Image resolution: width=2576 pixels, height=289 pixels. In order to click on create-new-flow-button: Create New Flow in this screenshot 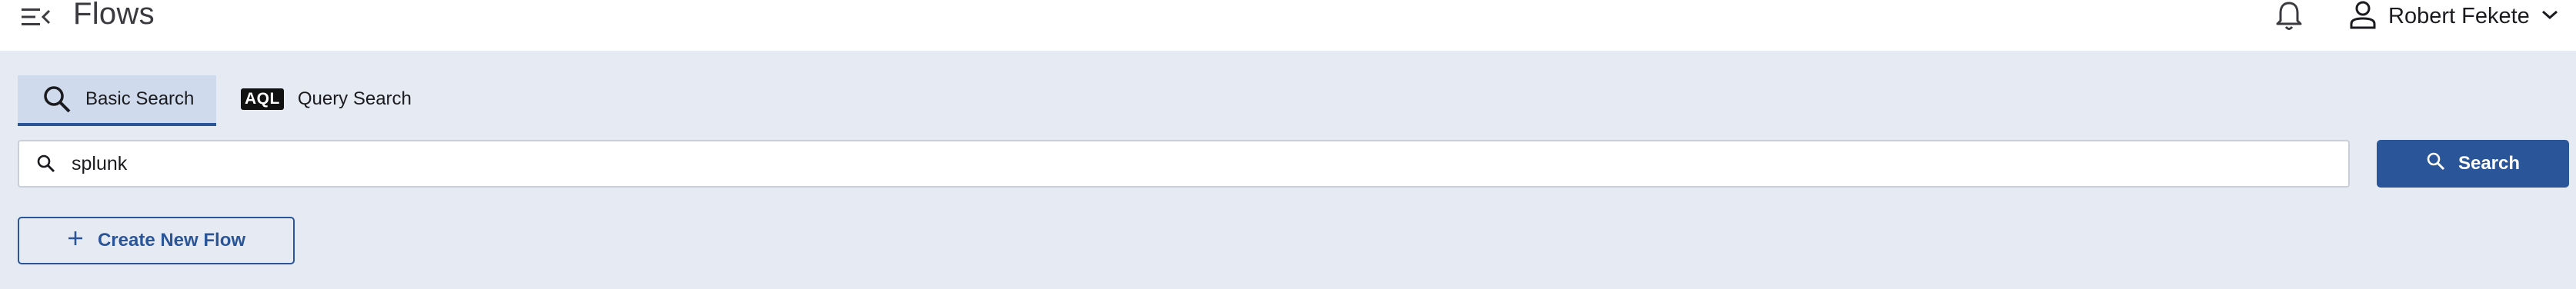, I will do `click(157, 240)`.